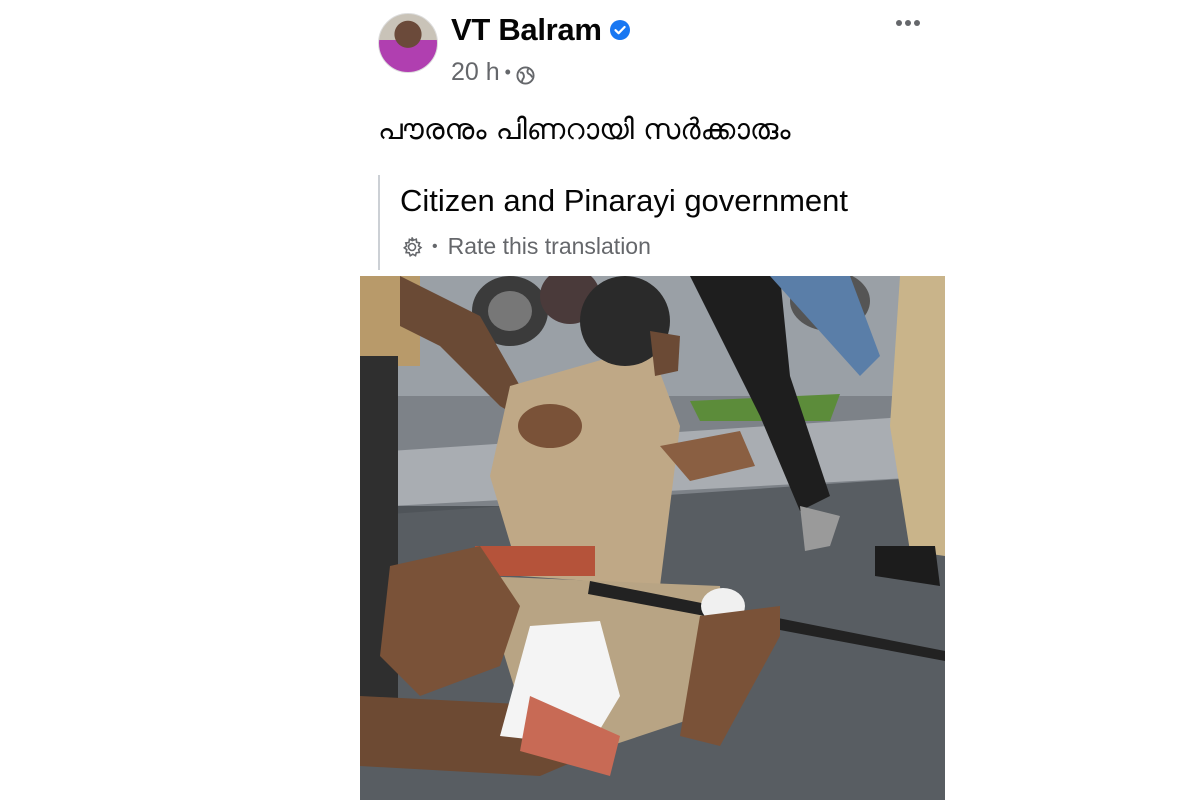  I want to click on translated-text: Citizen and Pinarayi government, so click(624, 200).